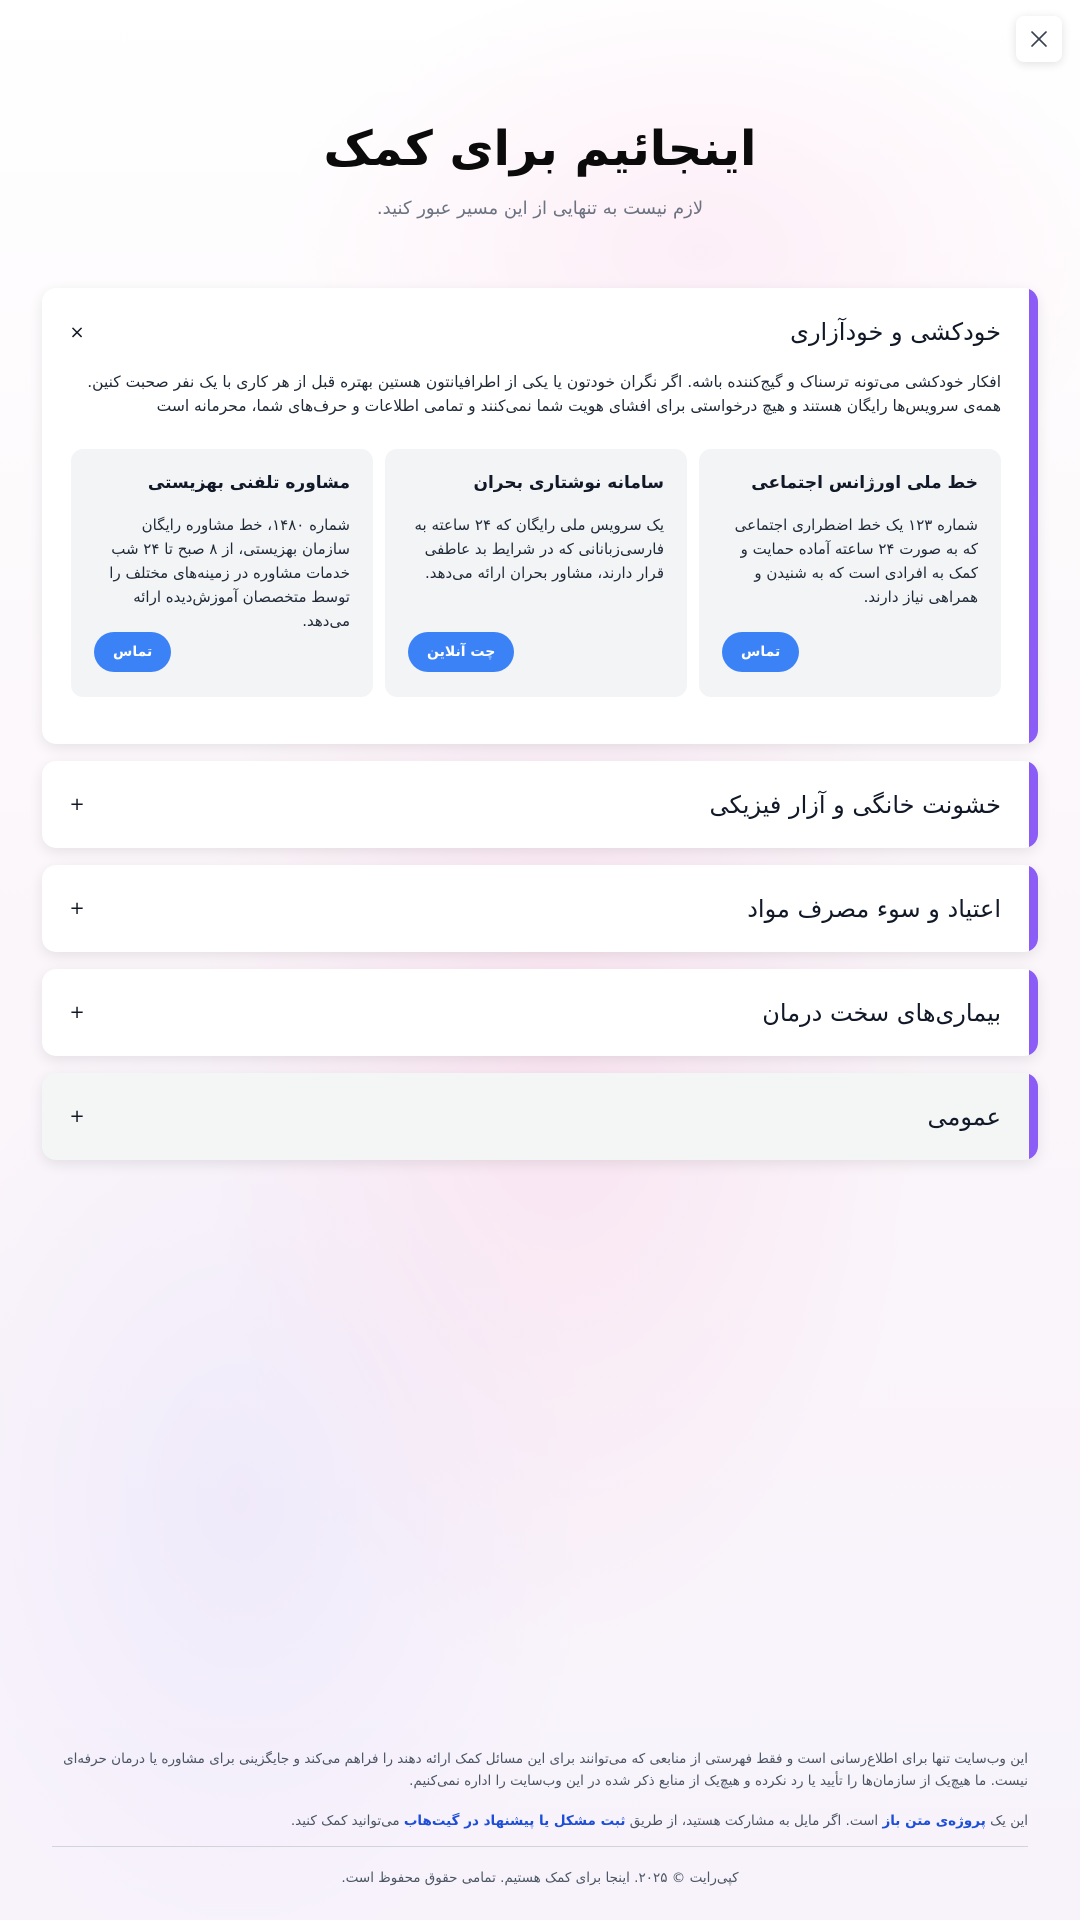  I want to click on section-header: اعتیاد و سوء مصرف مواد +, so click(540, 908).